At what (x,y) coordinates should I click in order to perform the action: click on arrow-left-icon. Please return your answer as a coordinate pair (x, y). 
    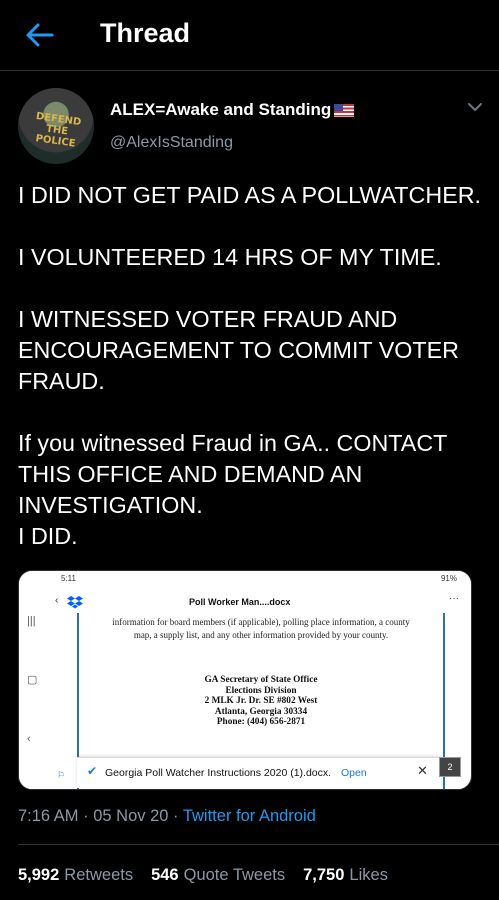
    Looking at the image, I should click on (39, 35).